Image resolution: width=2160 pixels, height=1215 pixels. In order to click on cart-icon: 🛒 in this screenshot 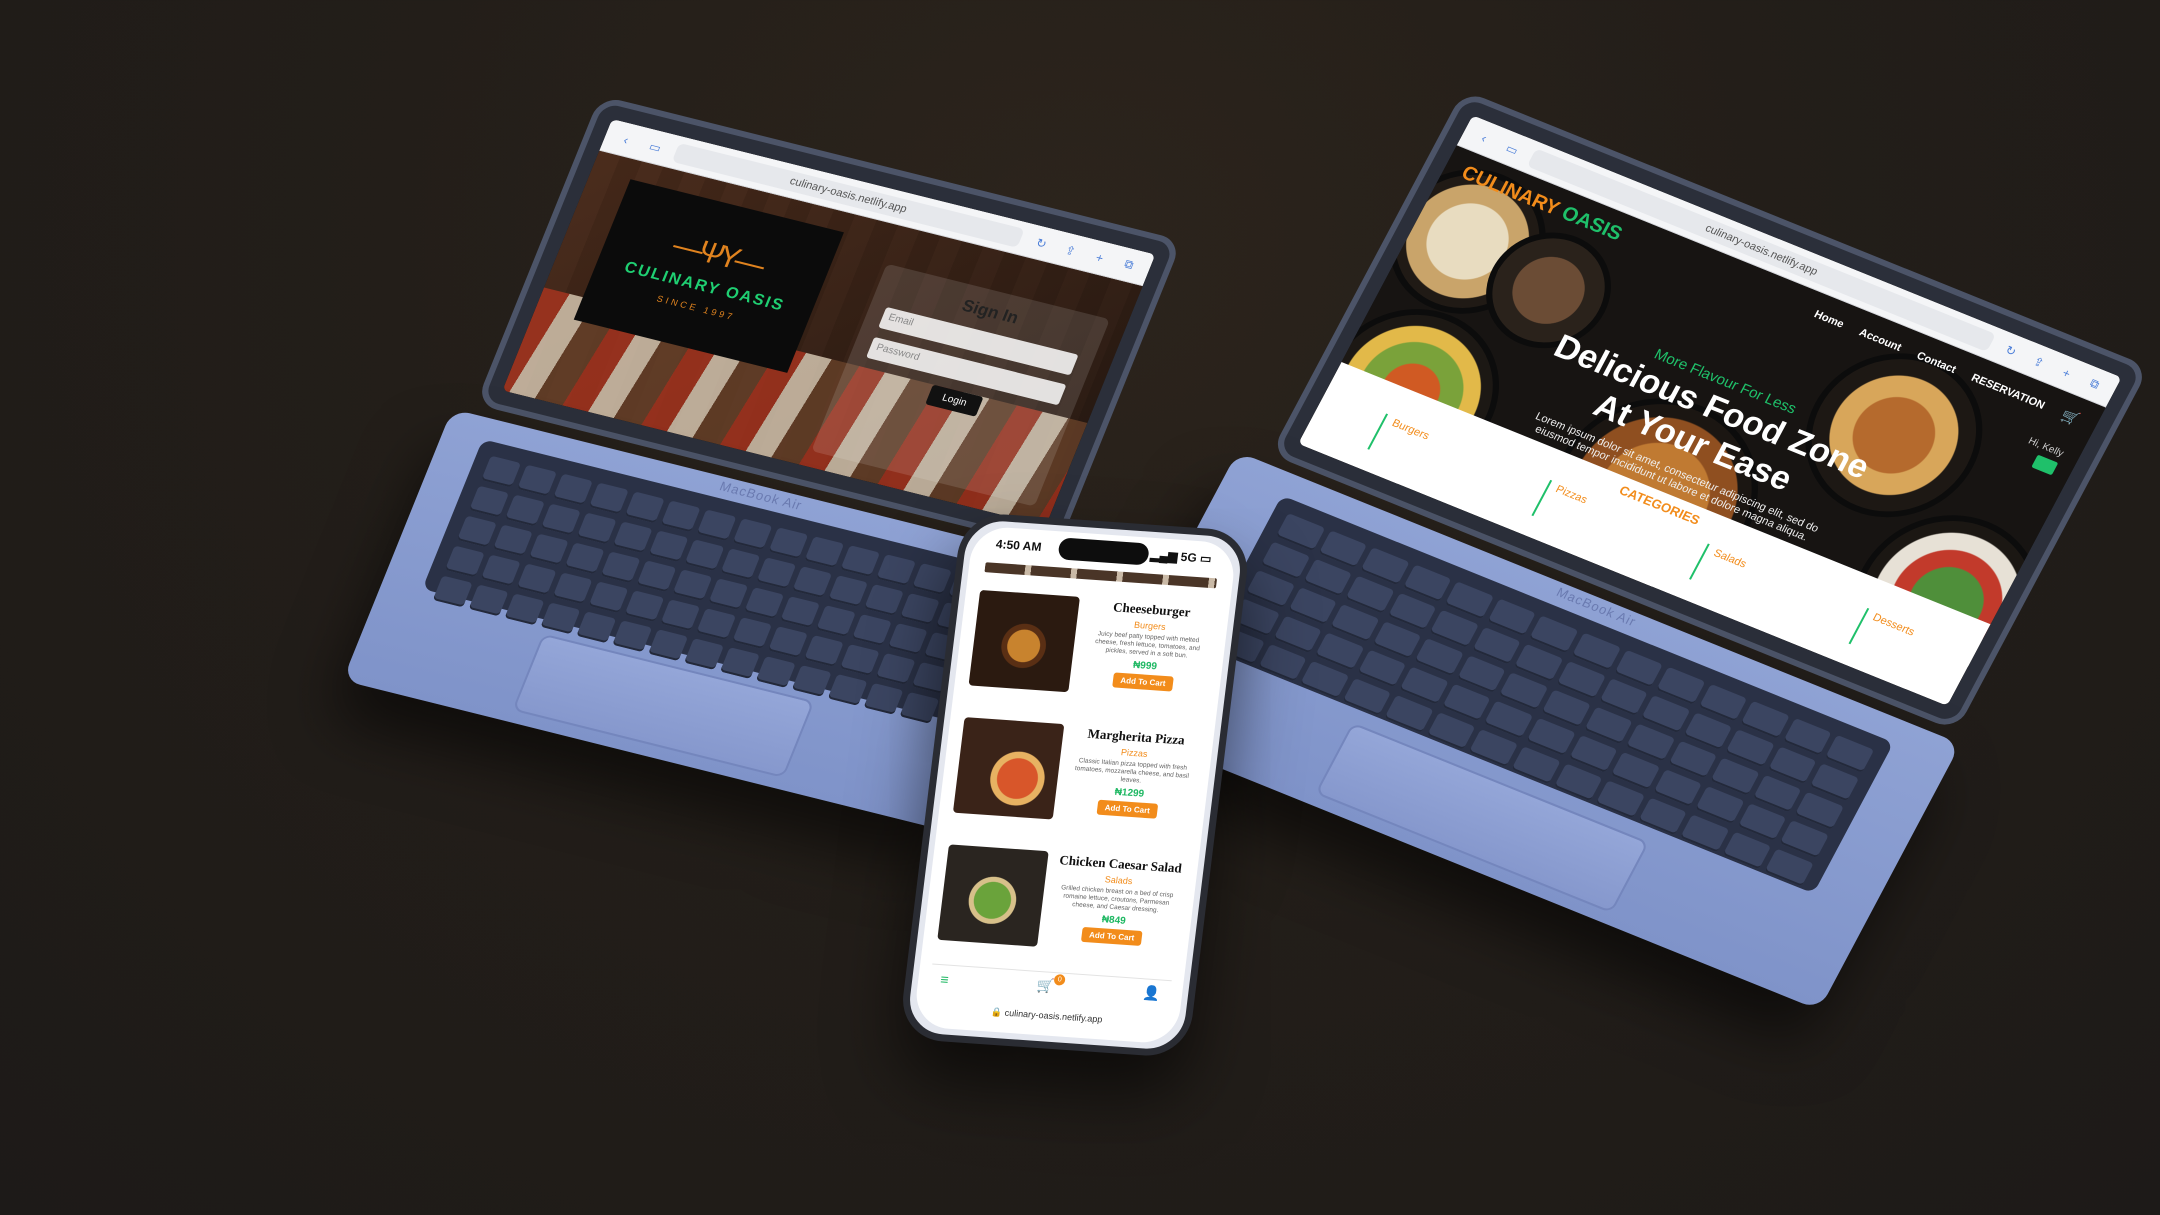, I will do `click(2070, 417)`.